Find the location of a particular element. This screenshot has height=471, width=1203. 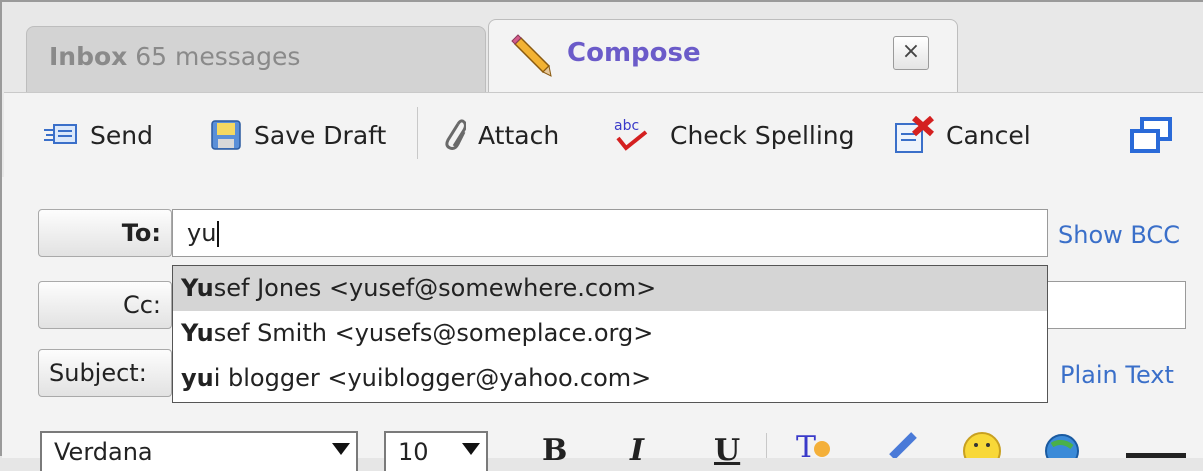

popout-window-icon is located at coordinates (1151, 136).